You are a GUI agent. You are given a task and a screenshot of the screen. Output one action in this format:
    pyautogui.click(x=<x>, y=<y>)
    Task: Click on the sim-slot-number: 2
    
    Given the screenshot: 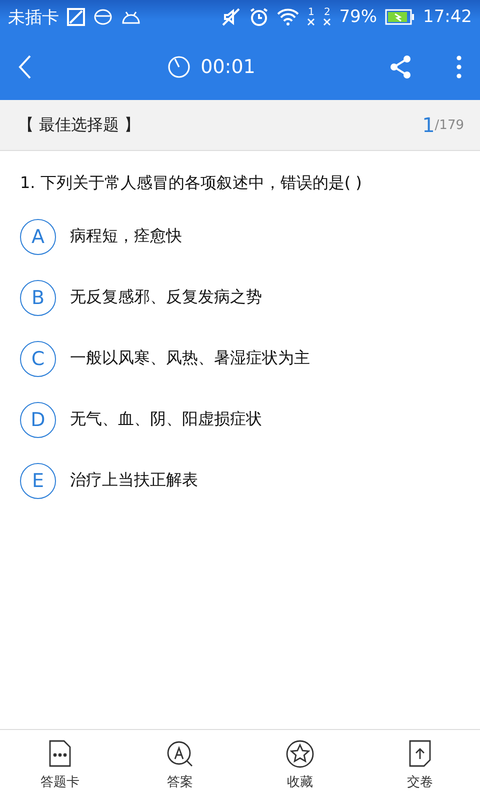 What is the action you would take?
    pyautogui.click(x=327, y=13)
    